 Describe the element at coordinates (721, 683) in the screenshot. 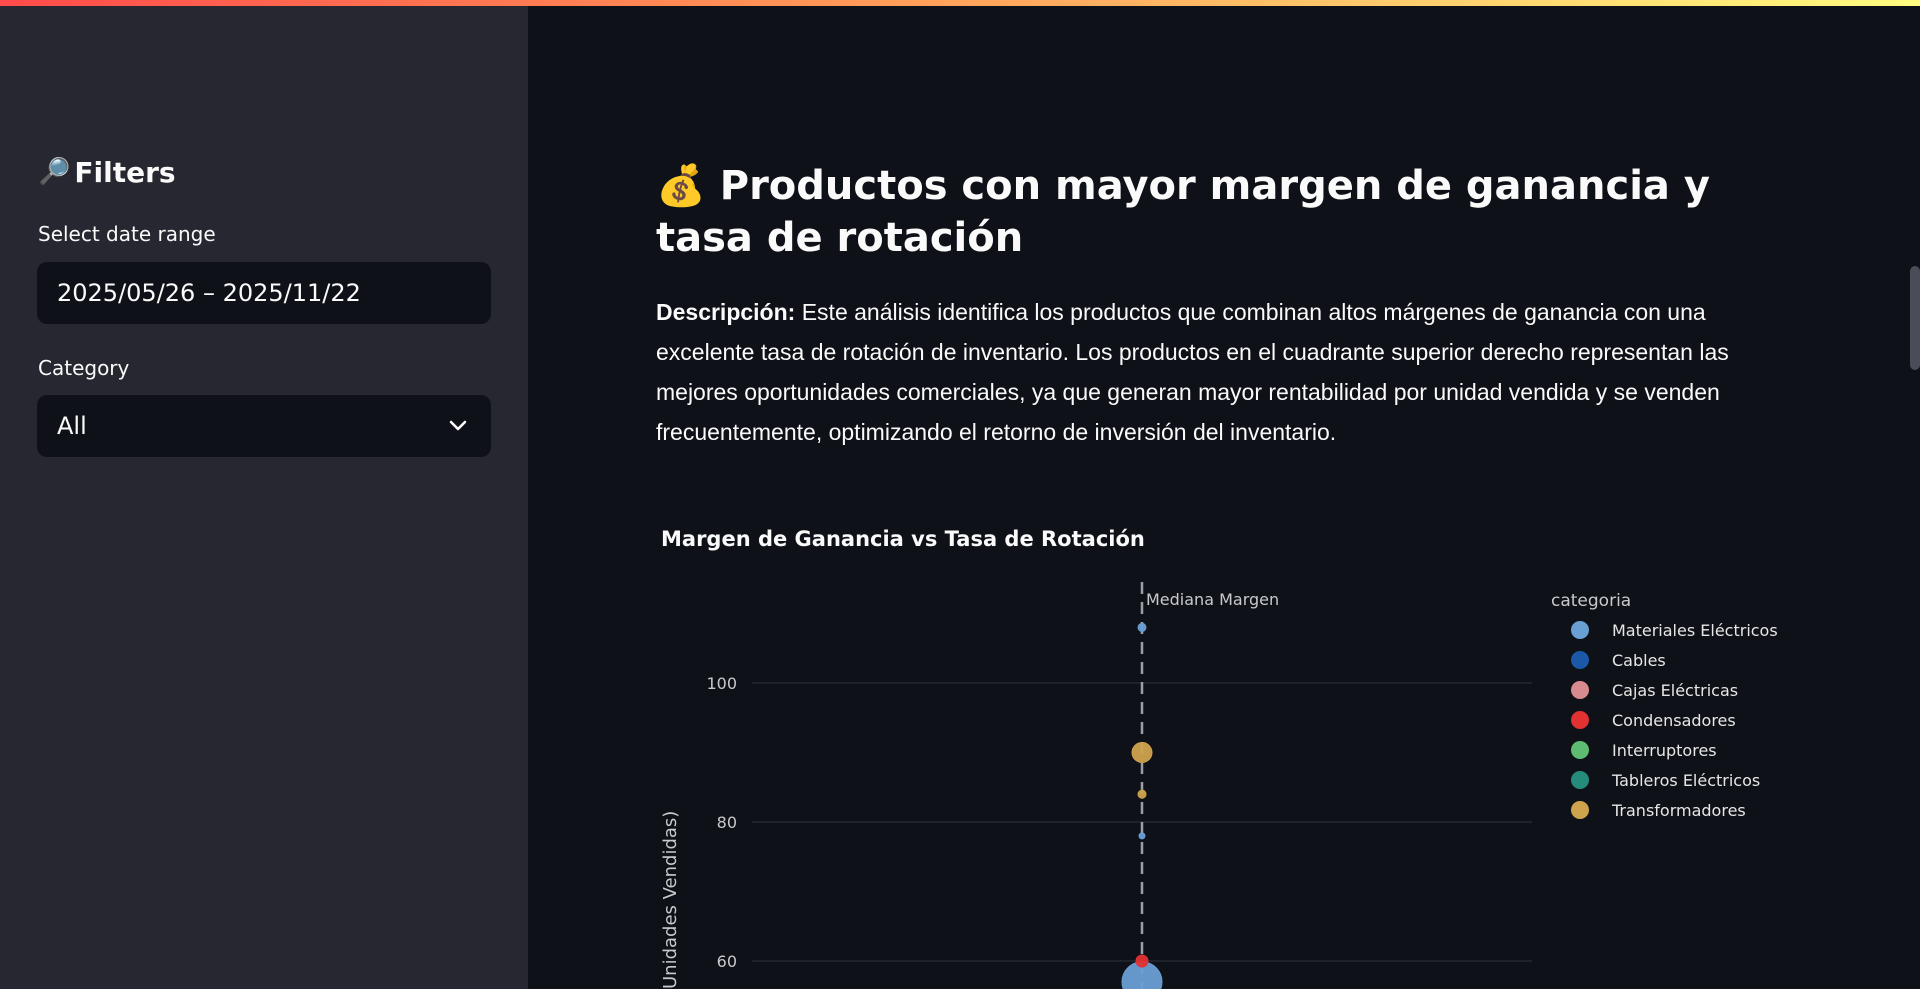

I see `y-tick-label: 100` at that location.